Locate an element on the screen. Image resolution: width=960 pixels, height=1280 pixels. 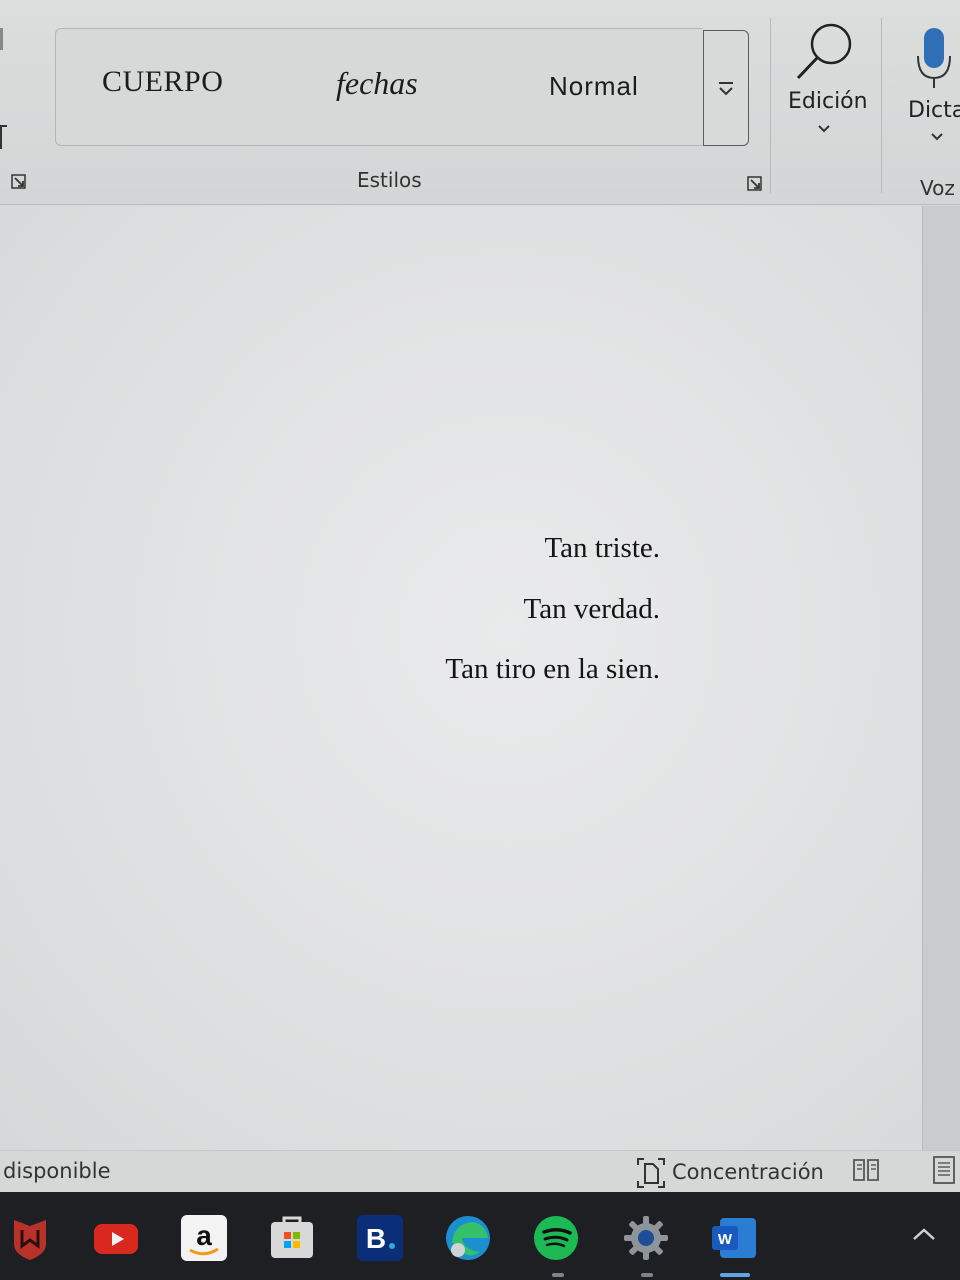
booking-icon: B is located at coordinates (380, 1238).